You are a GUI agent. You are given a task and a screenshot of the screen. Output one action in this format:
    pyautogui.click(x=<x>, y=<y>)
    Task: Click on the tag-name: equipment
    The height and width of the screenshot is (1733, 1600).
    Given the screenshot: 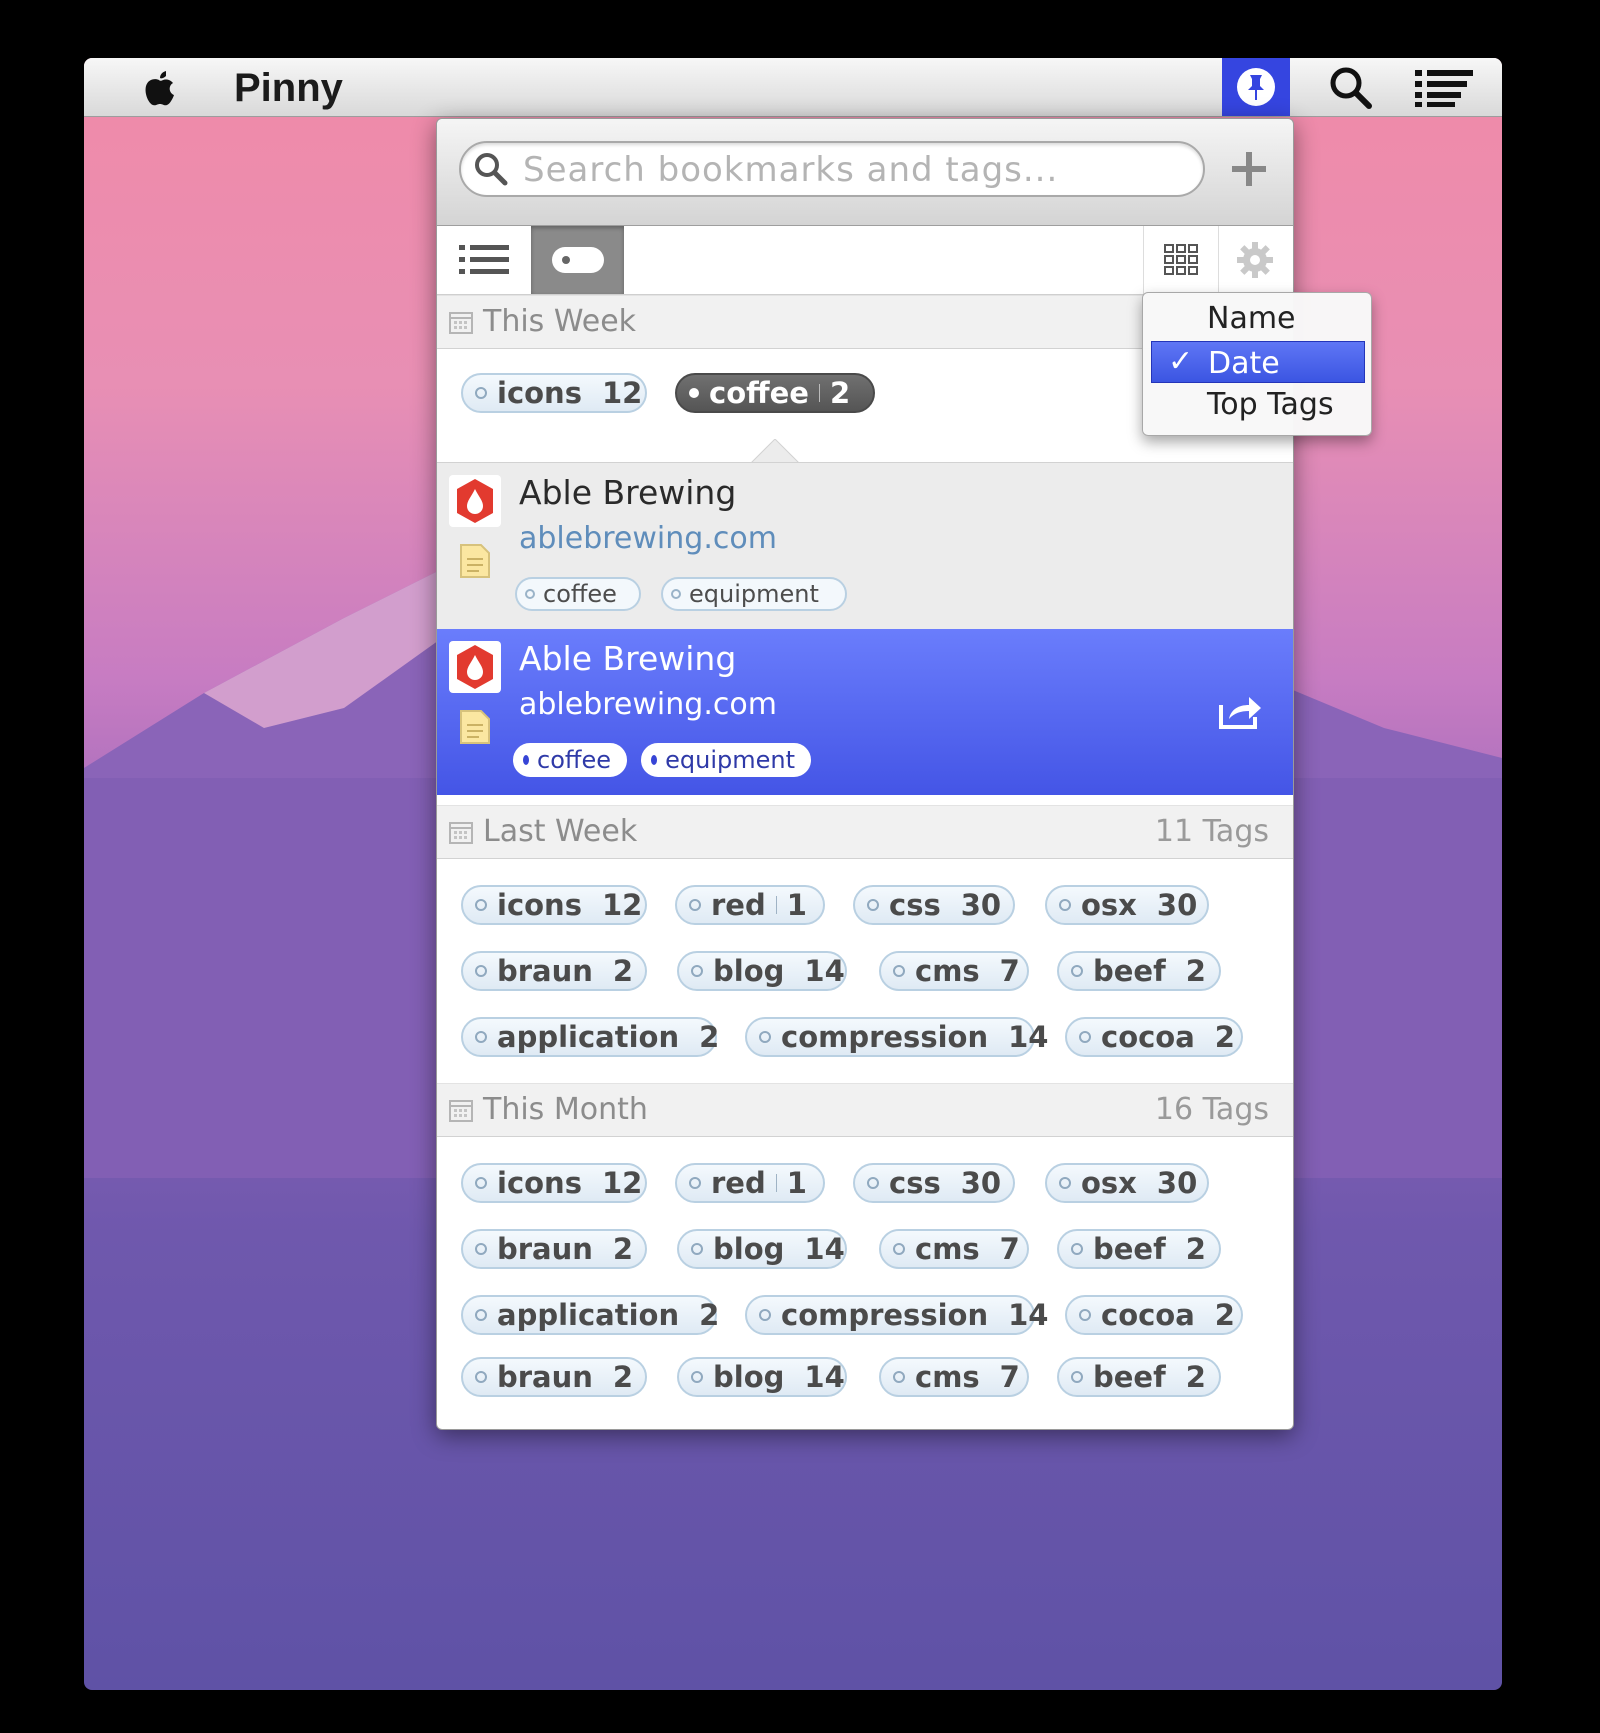 What is the action you would take?
    pyautogui.click(x=730, y=760)
    